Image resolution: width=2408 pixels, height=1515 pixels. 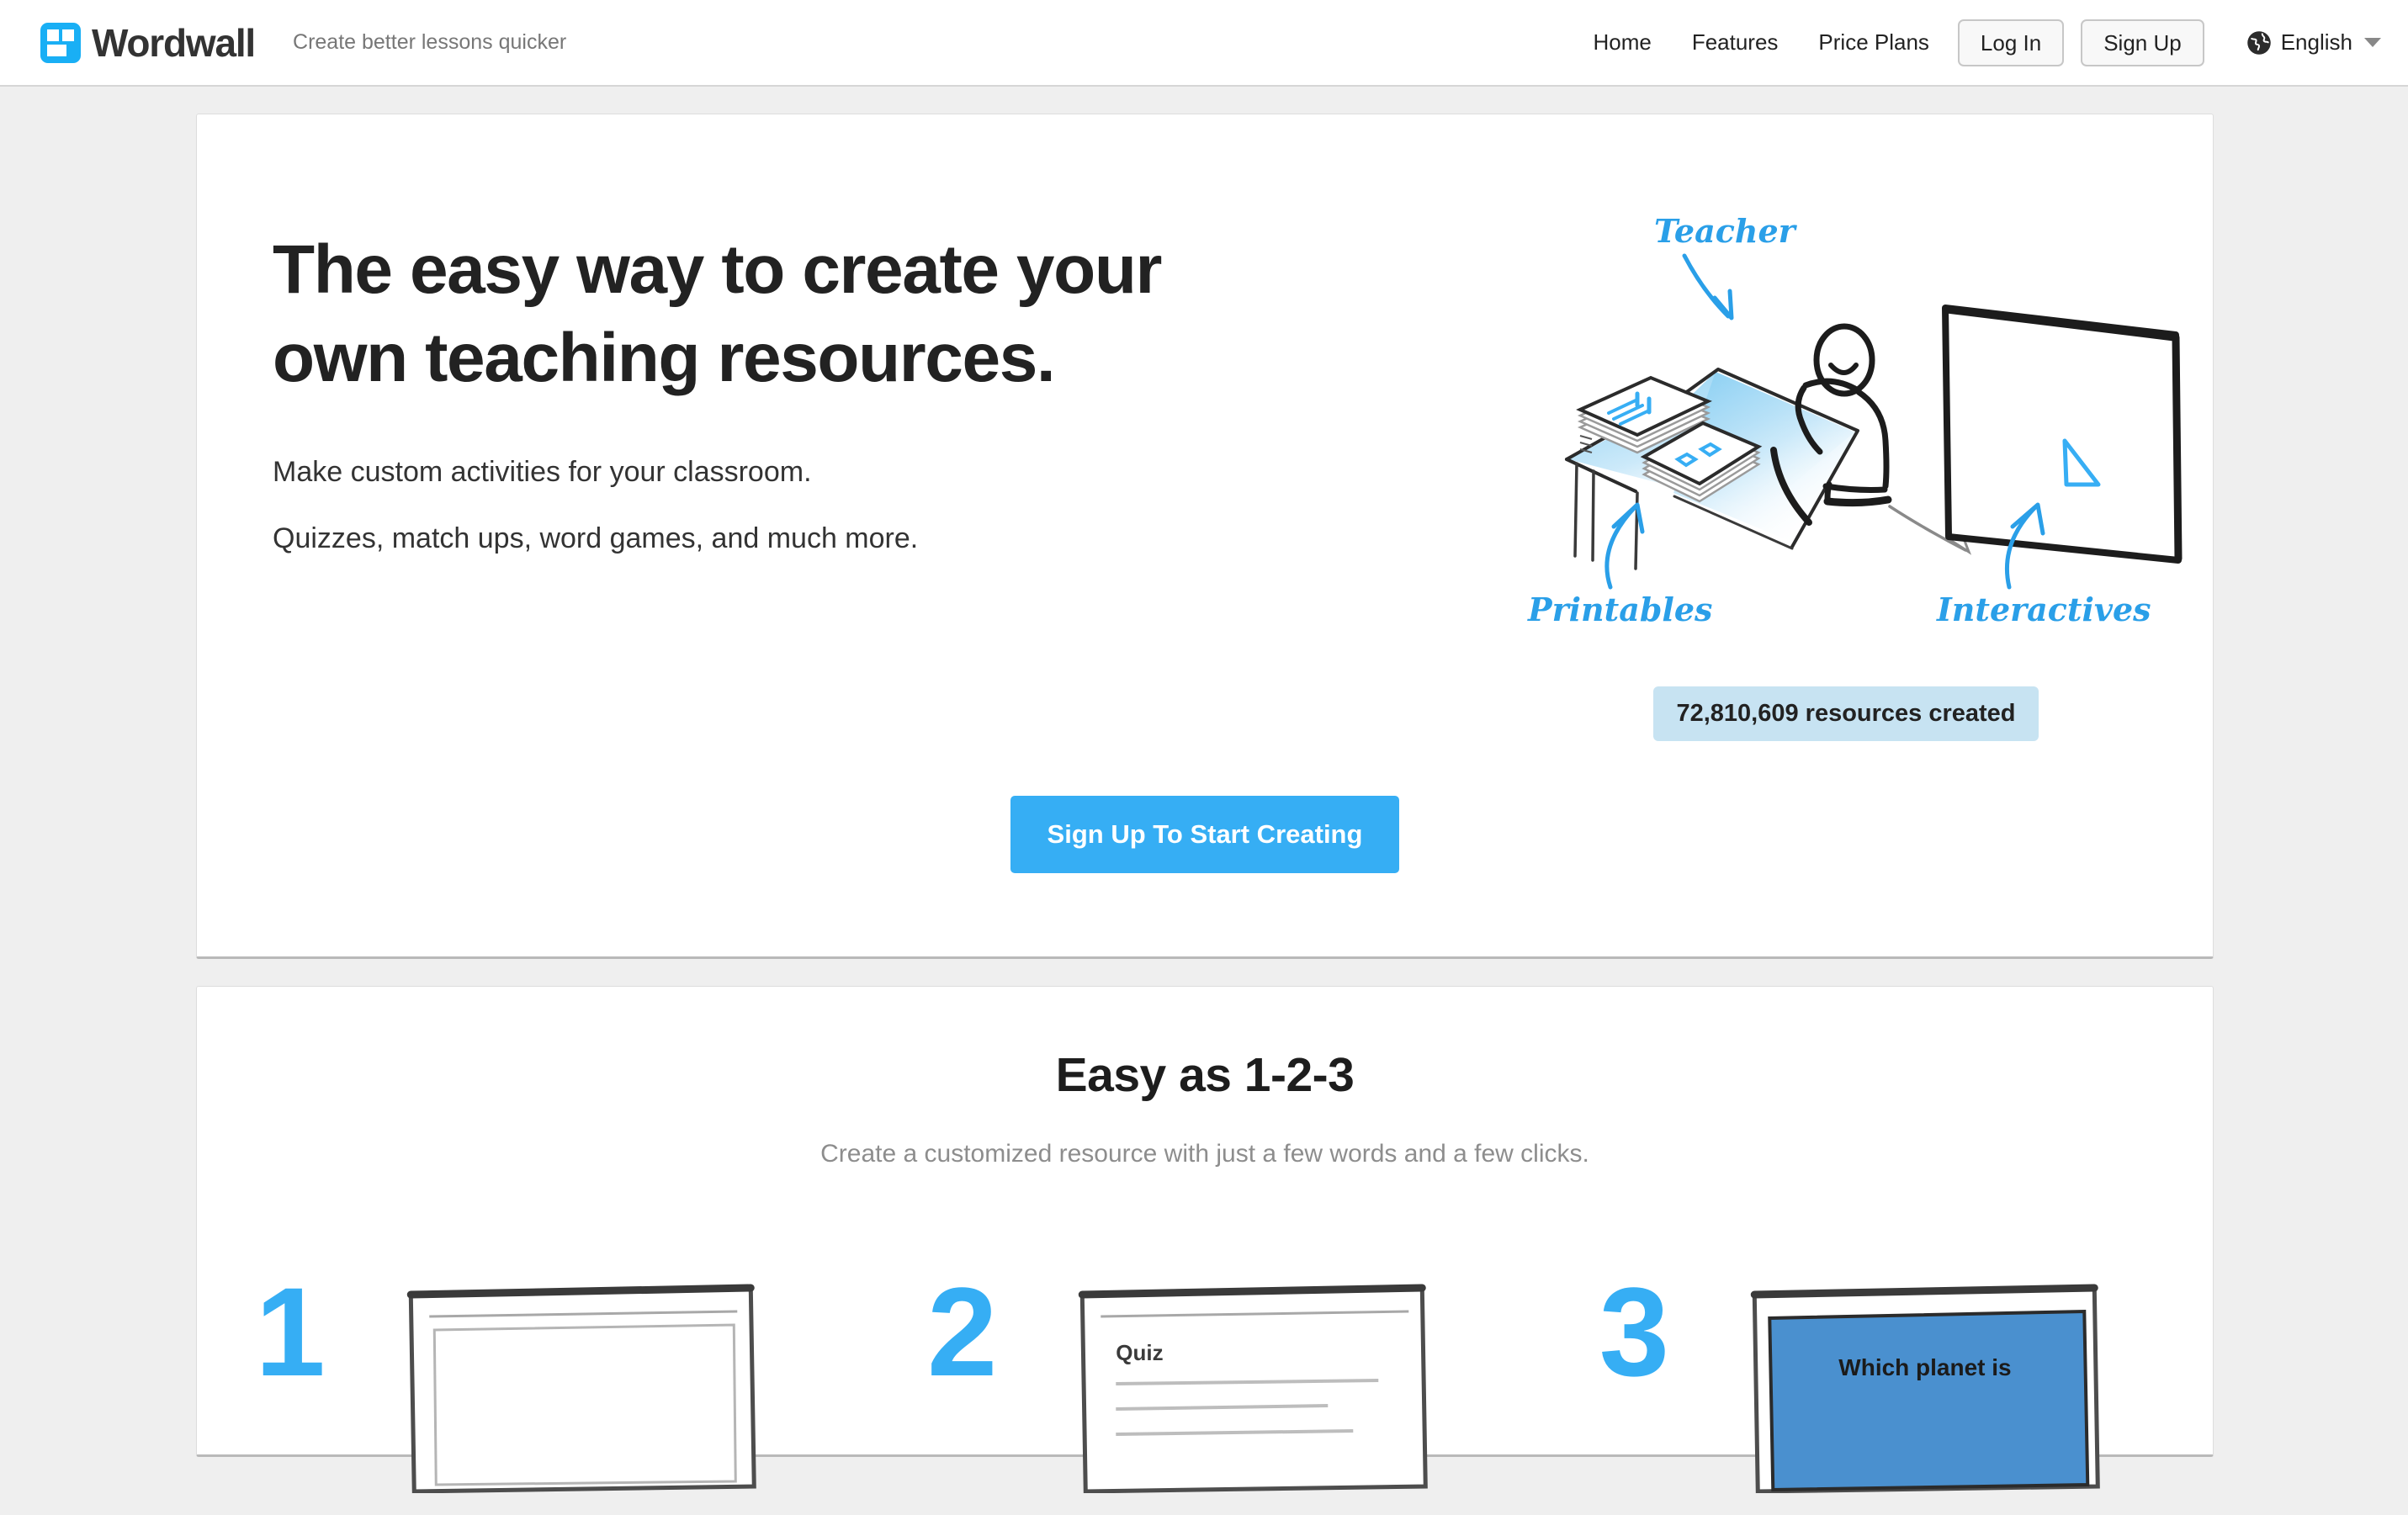 I want to click on resources-counter-wrap: 72,810,609 resources created, so click(x=1846, y=714).